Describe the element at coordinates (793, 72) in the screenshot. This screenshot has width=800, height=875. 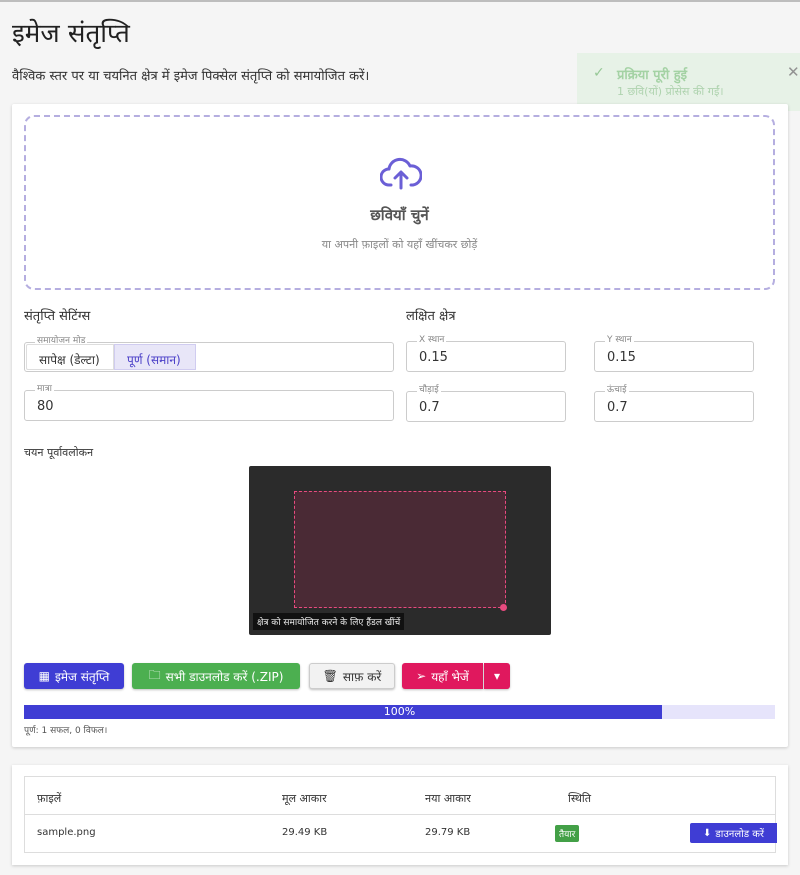
I see `close-icon: ✕` at that location.